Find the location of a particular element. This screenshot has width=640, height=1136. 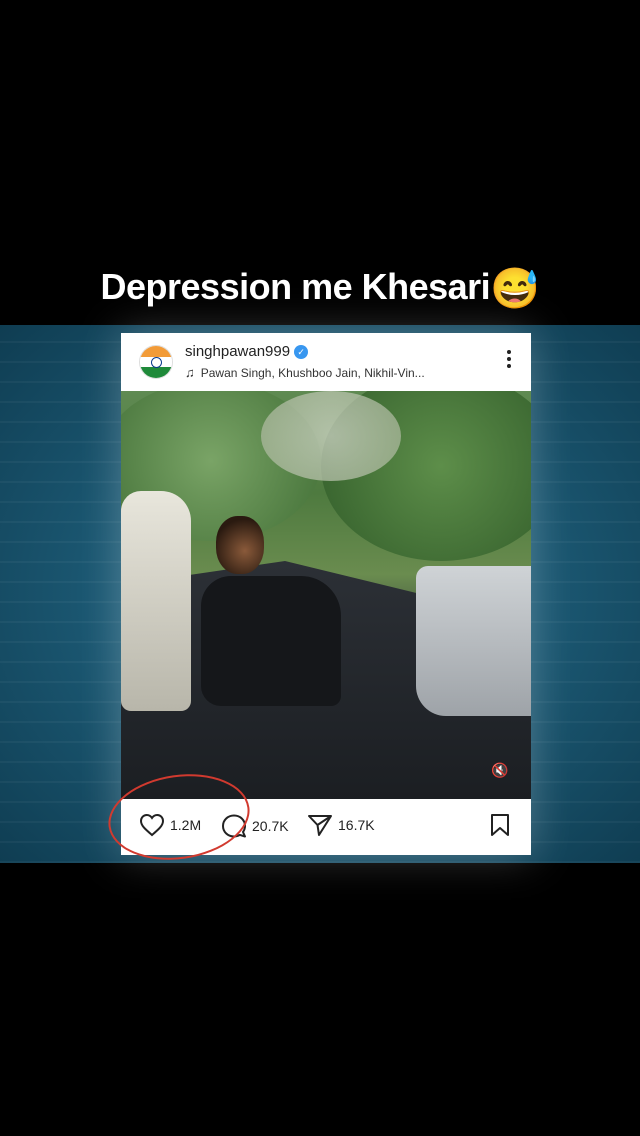

comment-button: 20.7K is located at coordinates (255, 826).